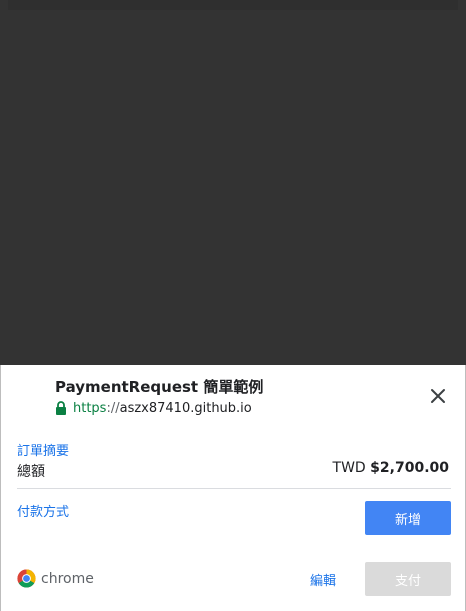 Image resolution: width=466 pixels, height=611 pixels. I want to click on total-value: TWD $2,700.00, so click(391, 468).